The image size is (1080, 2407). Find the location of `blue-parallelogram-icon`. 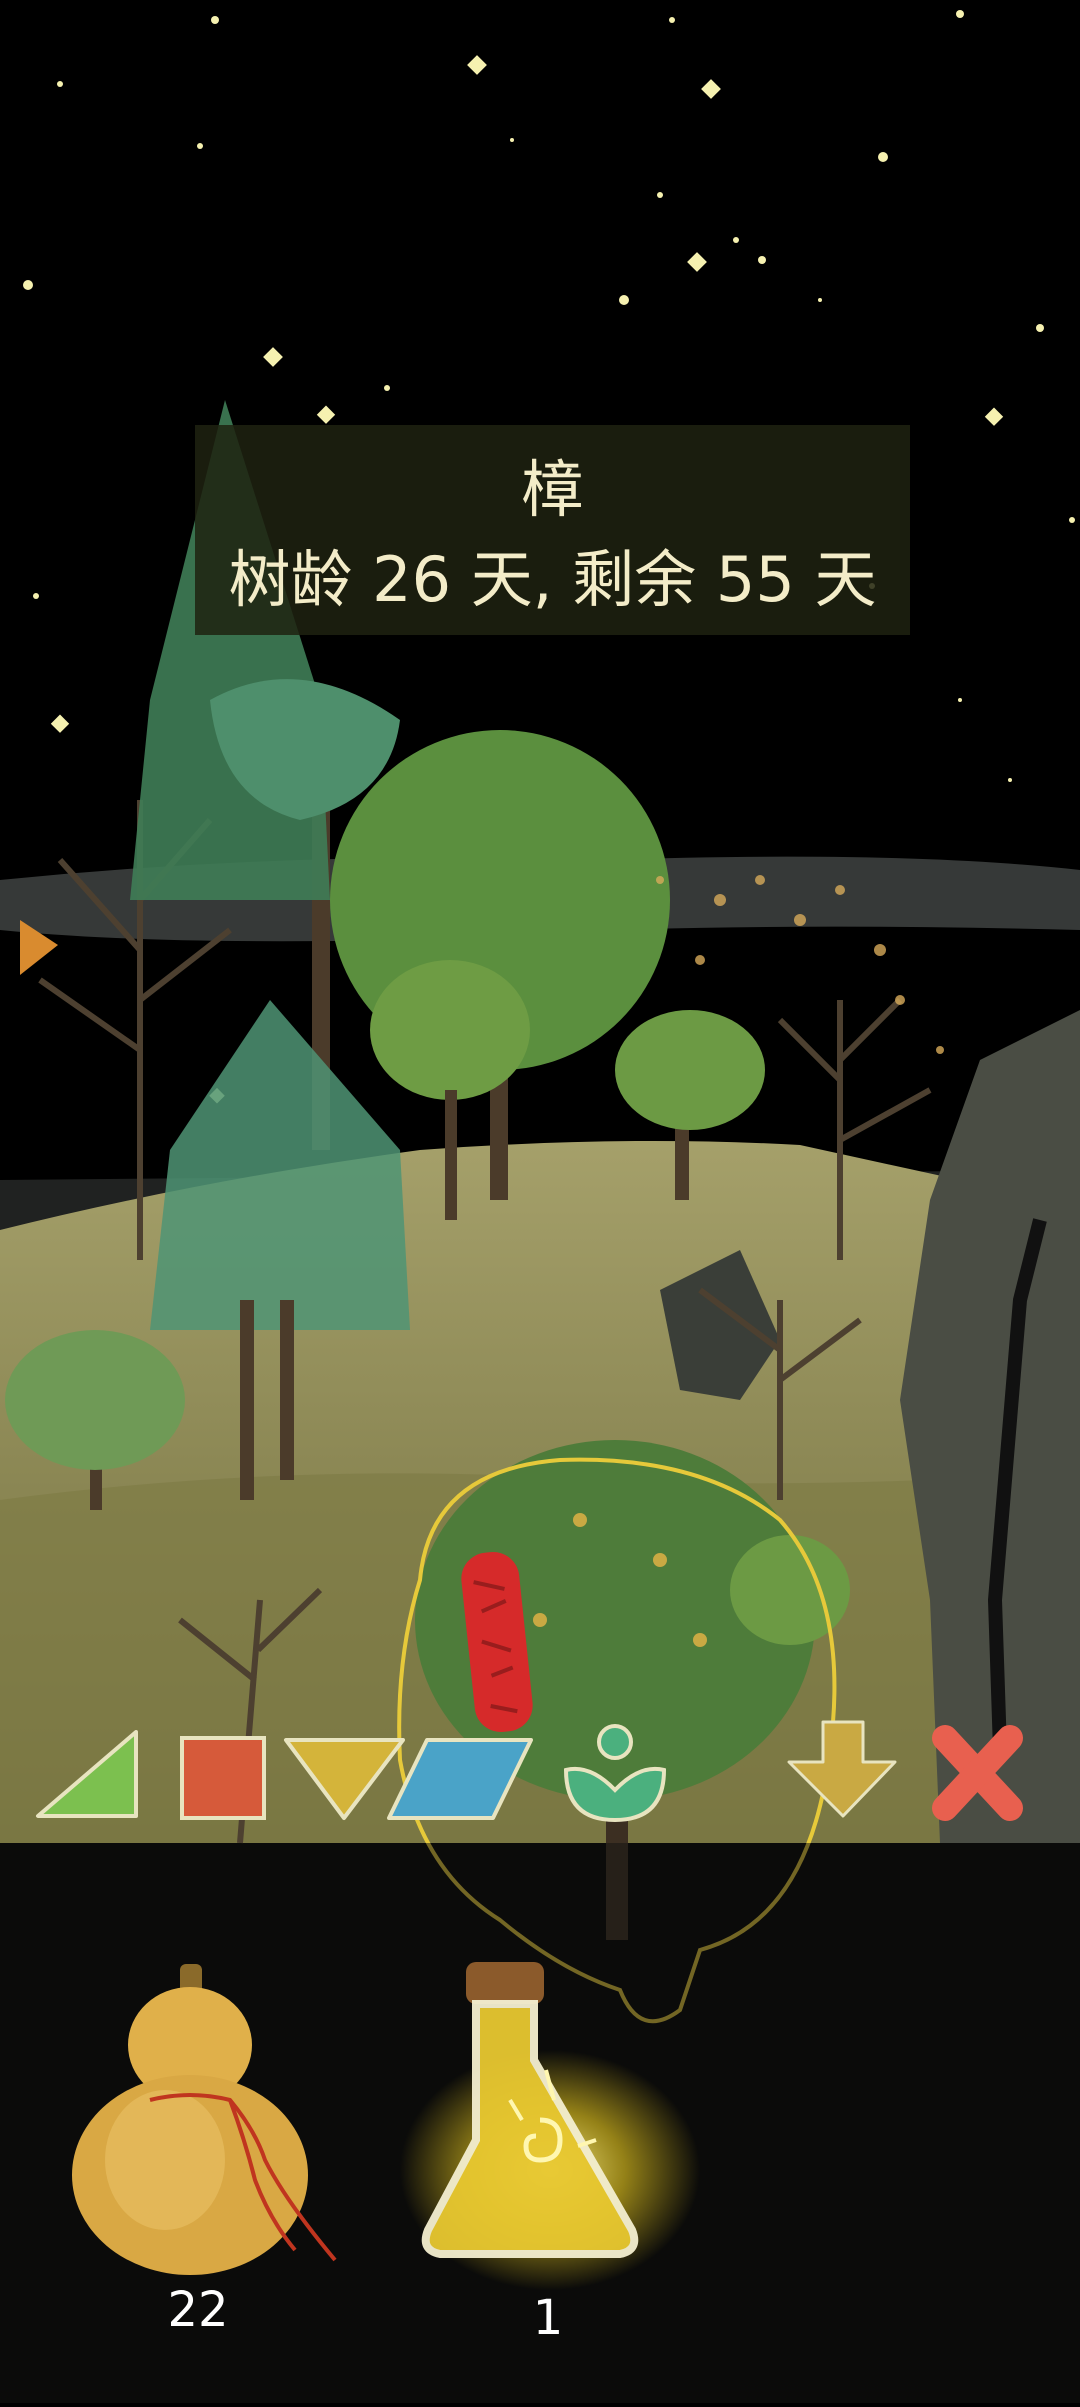

blue-parallelogram-icon is located at coordinates (460, 1778).